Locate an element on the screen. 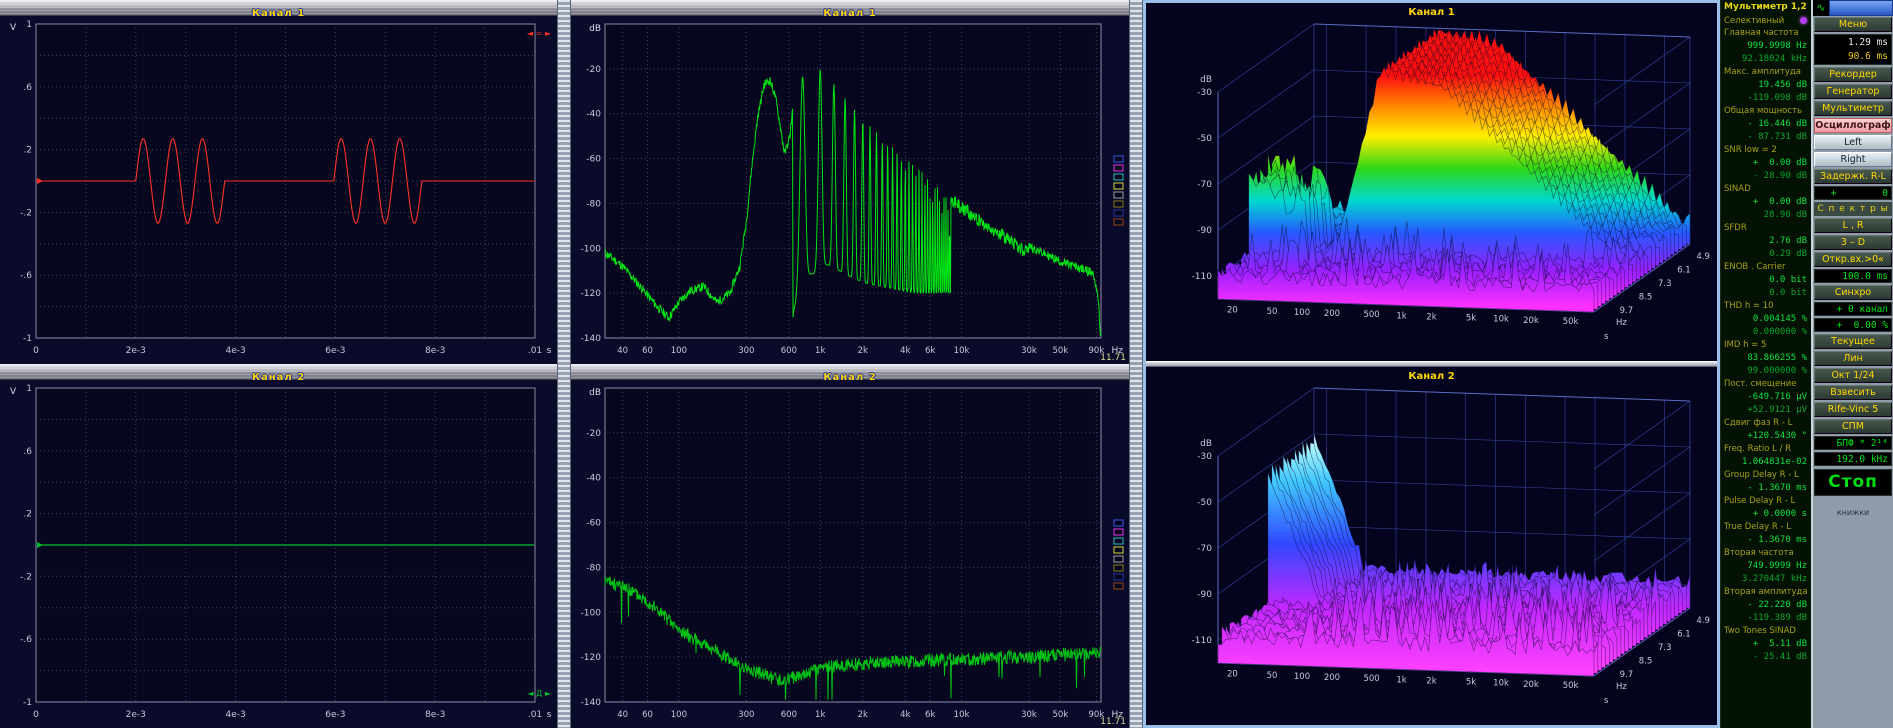 This screenshot has width=1893, height=728. spectrum-ch2-titlebar: Канал 2 is located at coordinates (850, 373).